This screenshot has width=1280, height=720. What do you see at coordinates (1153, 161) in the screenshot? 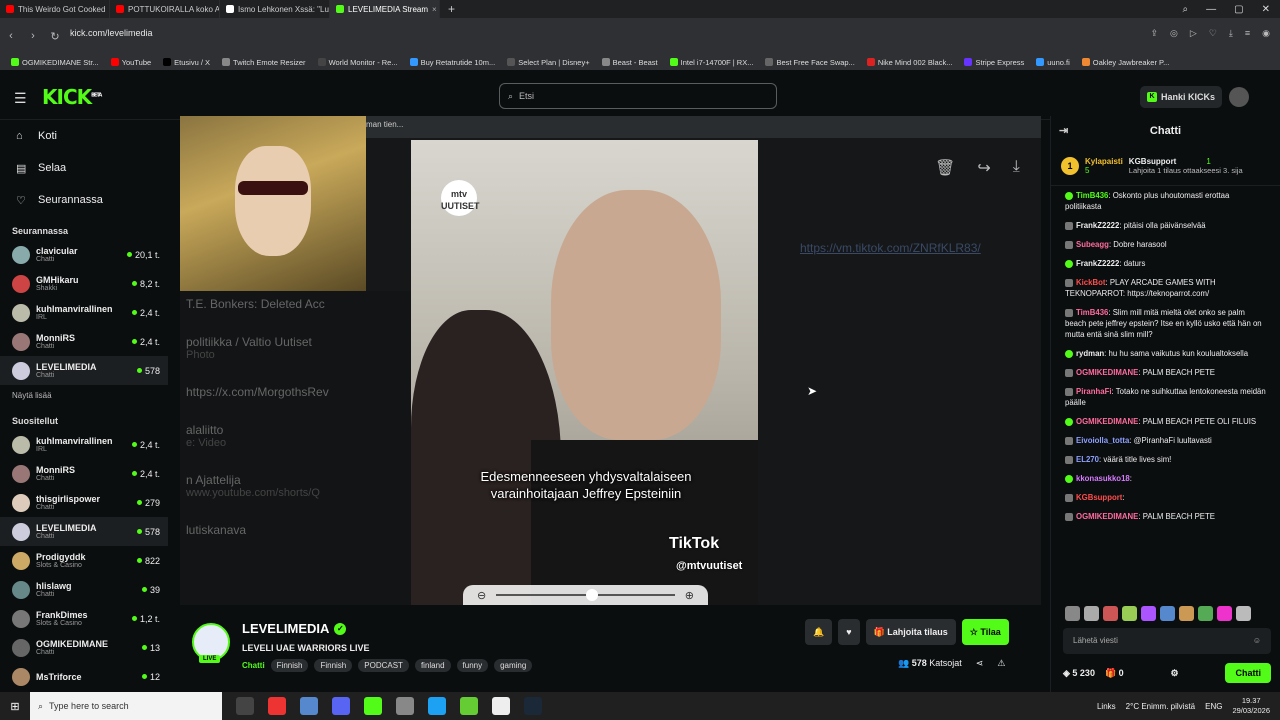
I see `leader-second-user: KGBsupport` at bounding box center [1153, 161].